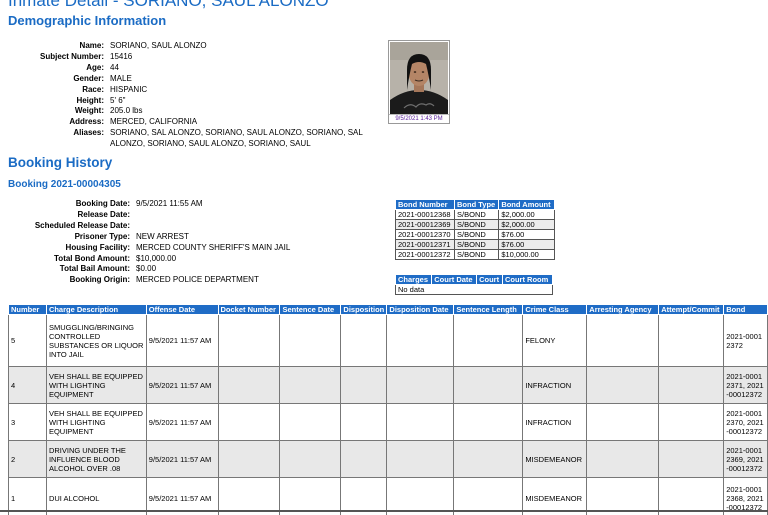  What do you see at coordinates (310, 309) in the screenshot?
I see `charges-header: Sentence Date` at bounding box center [310, 309].